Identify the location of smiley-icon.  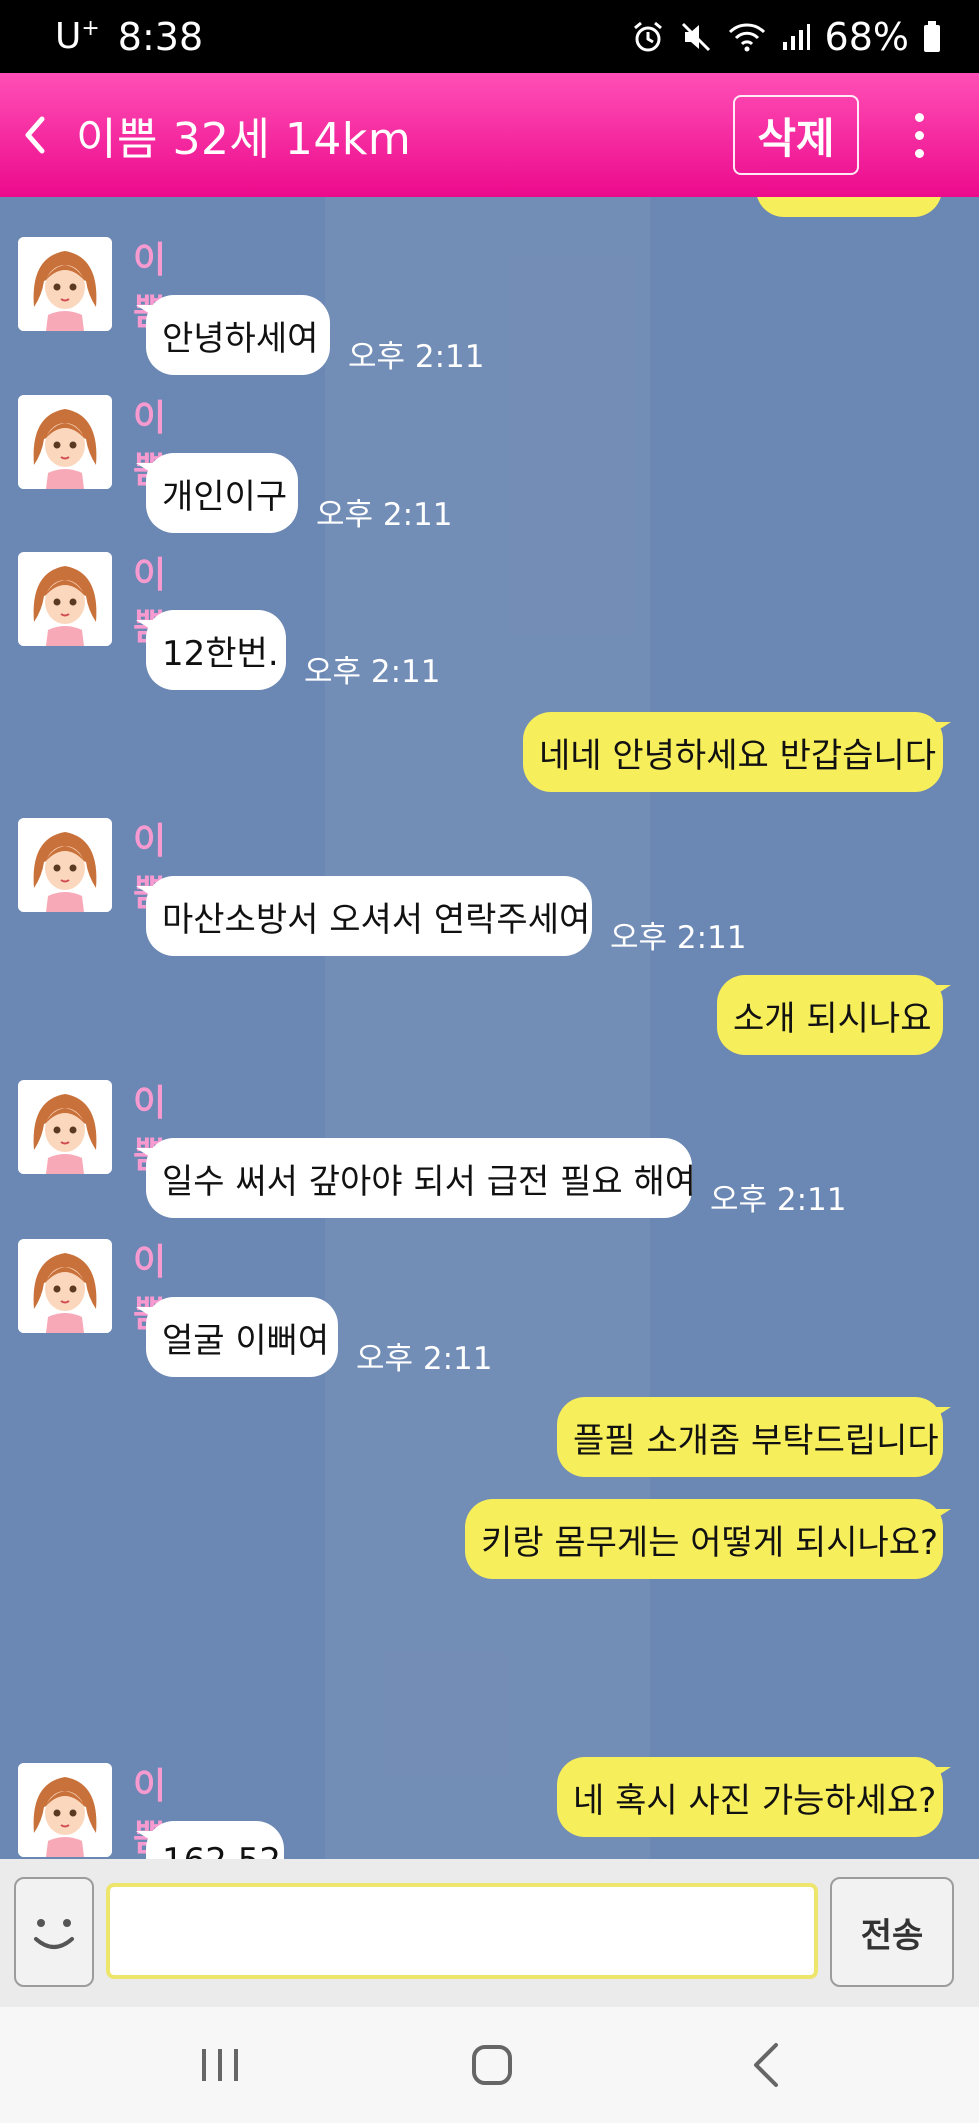
(54, 1934).